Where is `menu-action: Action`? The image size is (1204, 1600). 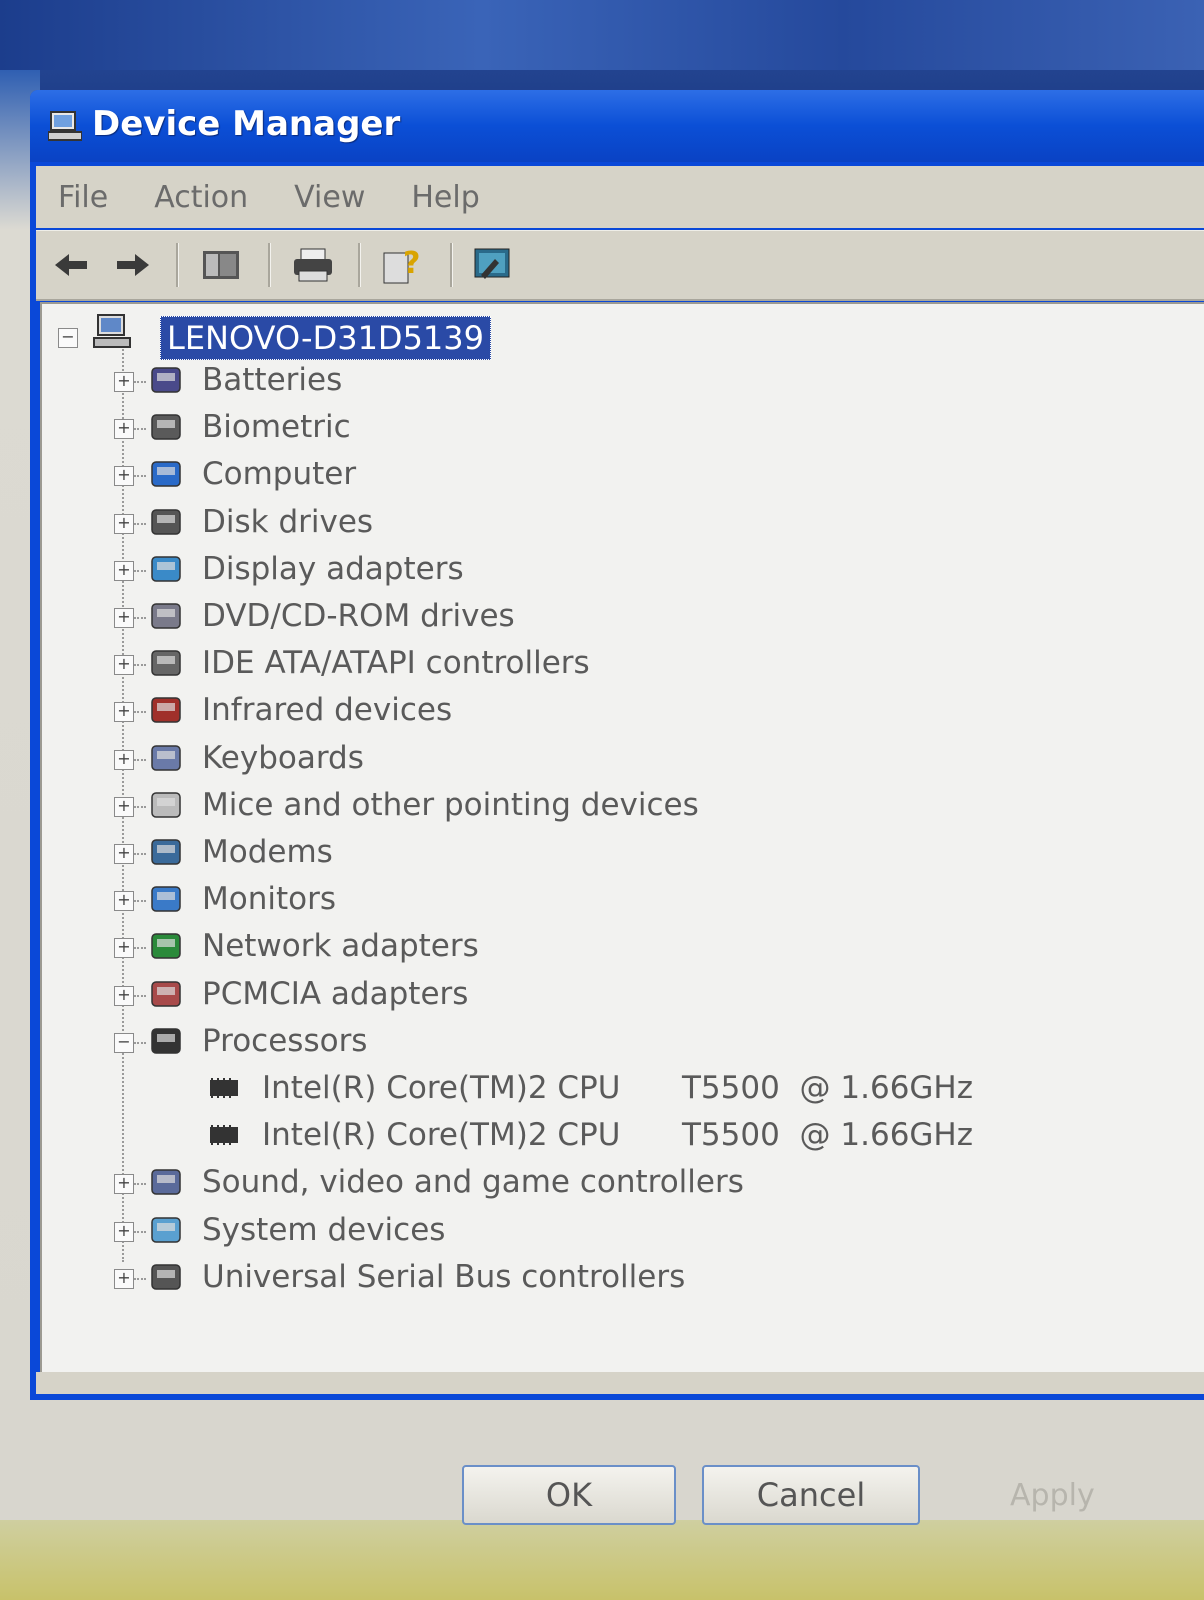
menu-action: Action is located at coordinates (201, 197).